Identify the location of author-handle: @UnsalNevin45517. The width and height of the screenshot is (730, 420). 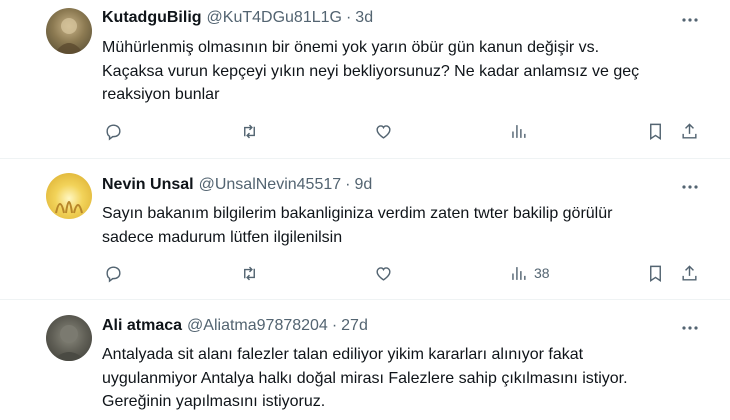
(270, 185).